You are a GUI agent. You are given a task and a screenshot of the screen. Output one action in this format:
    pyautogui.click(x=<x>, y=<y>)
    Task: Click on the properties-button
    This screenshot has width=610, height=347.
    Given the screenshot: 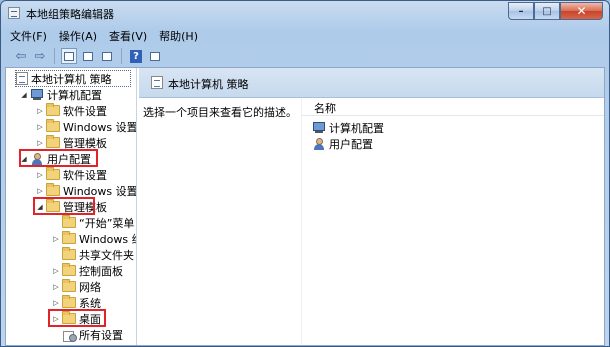 What is the action you would take?
    pyautogui.click(x=88, y=56)
    